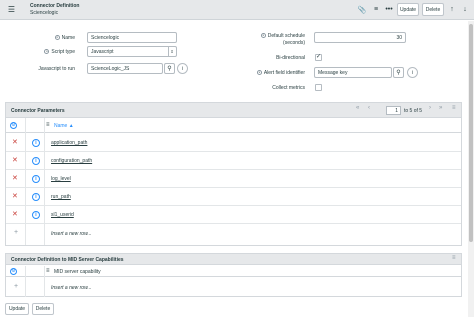 This screenshot has height=317, width=474. I want to click on column-header: ⚙ ≡ Name ▲, so click(233, 125).